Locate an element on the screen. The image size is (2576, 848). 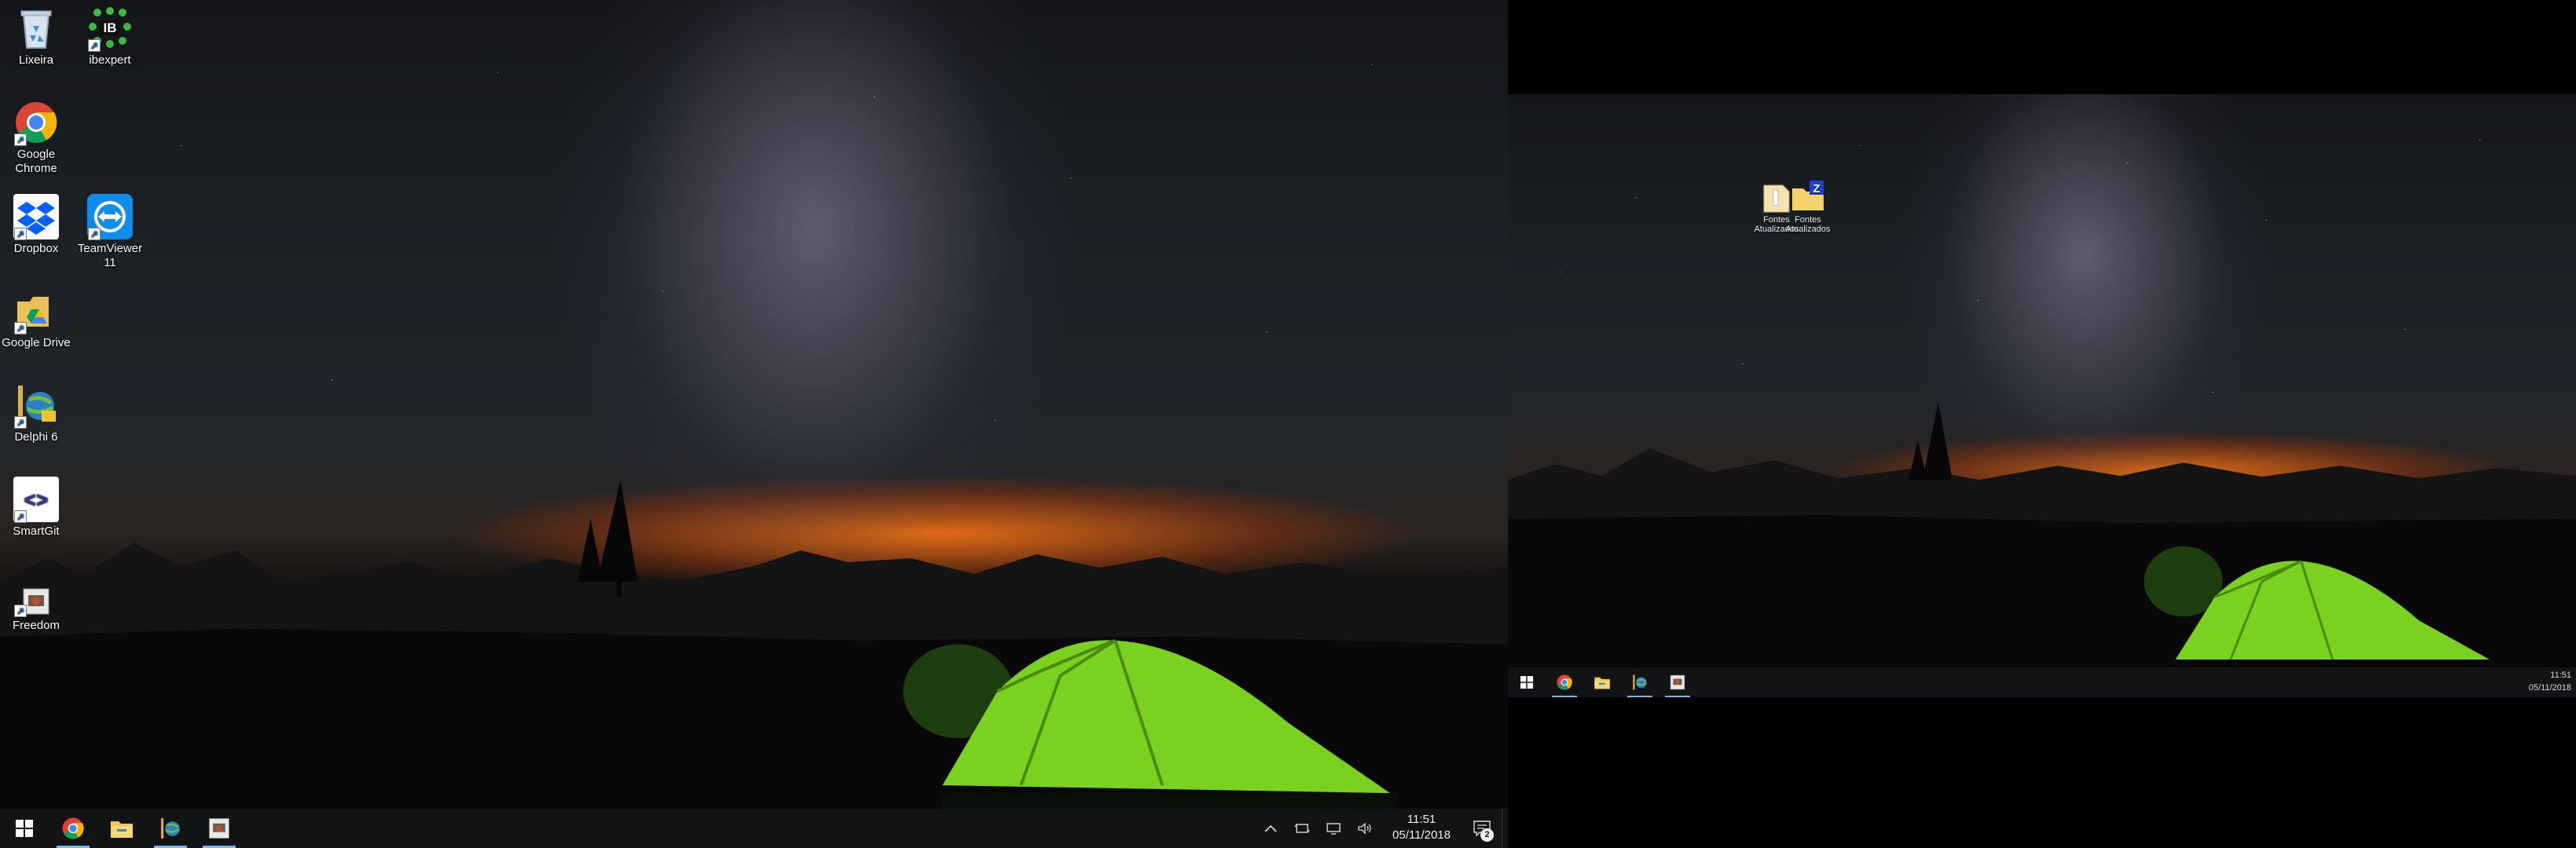
teamviewer-icon: ↗ is located at coordinates (110, 216).